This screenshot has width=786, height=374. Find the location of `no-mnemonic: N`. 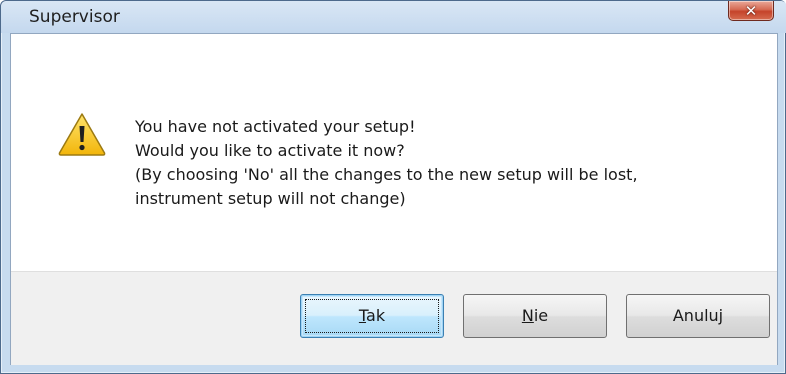

no-mnemonic: N is located at coordinates (527, 315).